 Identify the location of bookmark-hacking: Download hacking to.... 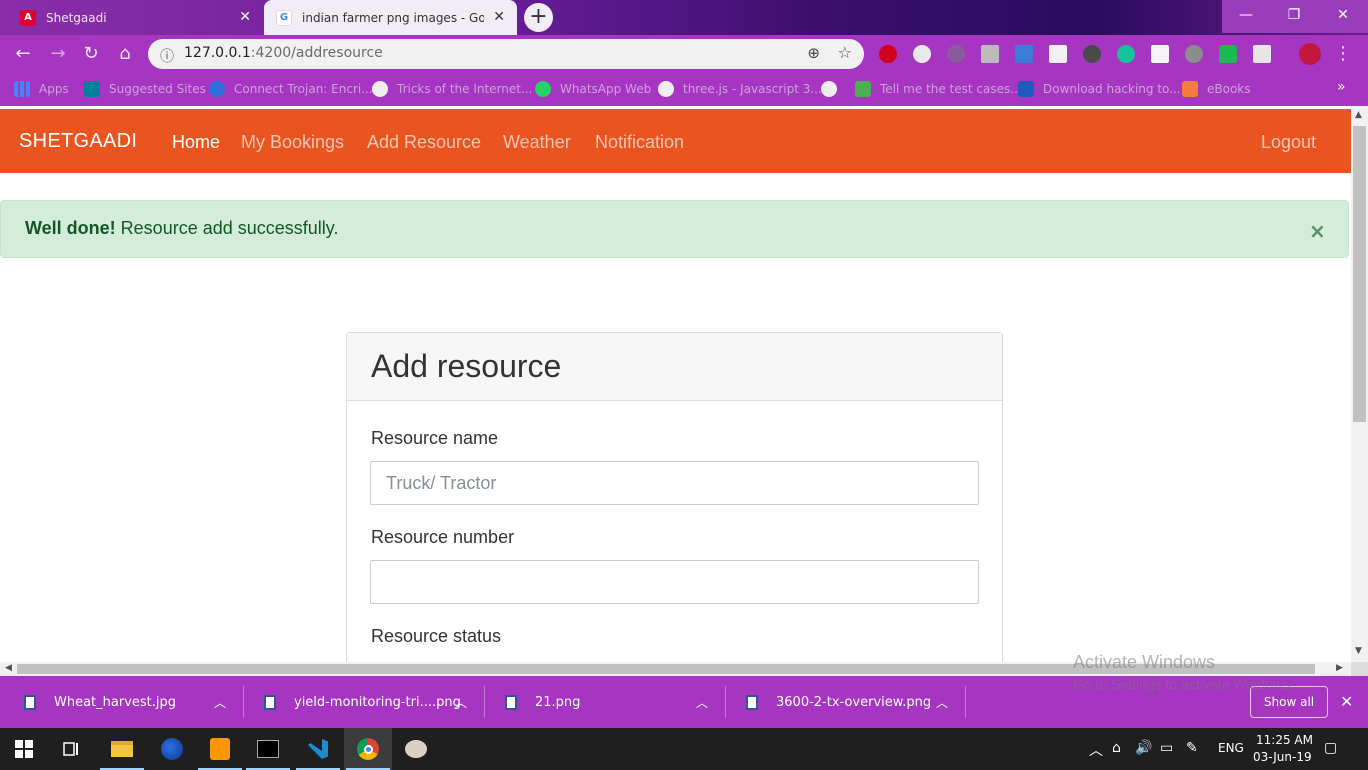
(1099, 89).